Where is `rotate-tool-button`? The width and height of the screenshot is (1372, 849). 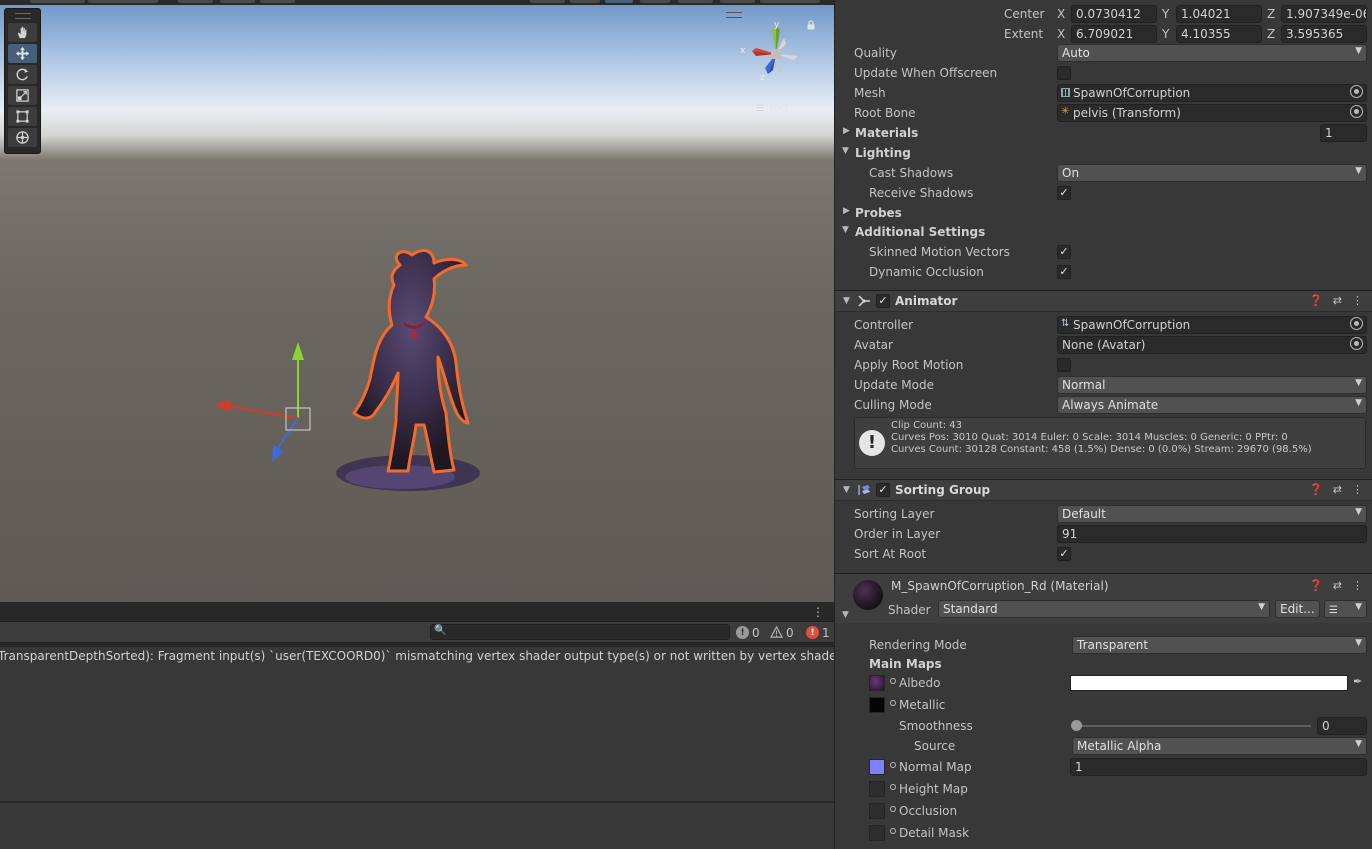 rotate-tool-button is located at coordinates (22, 74).